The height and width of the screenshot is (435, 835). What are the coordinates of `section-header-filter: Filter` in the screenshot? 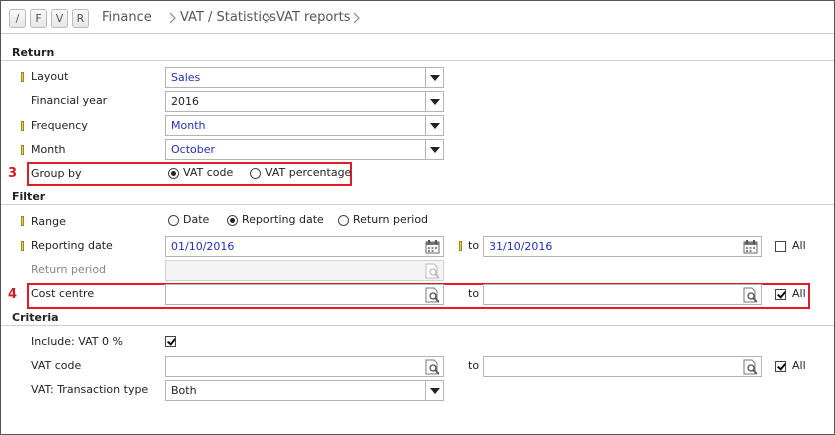 It's located at (417, 197).